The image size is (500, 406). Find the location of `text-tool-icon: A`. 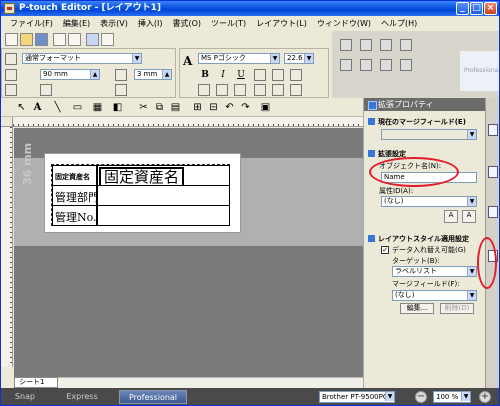

text-tool-icon: A is located at coordinates (37, 107).